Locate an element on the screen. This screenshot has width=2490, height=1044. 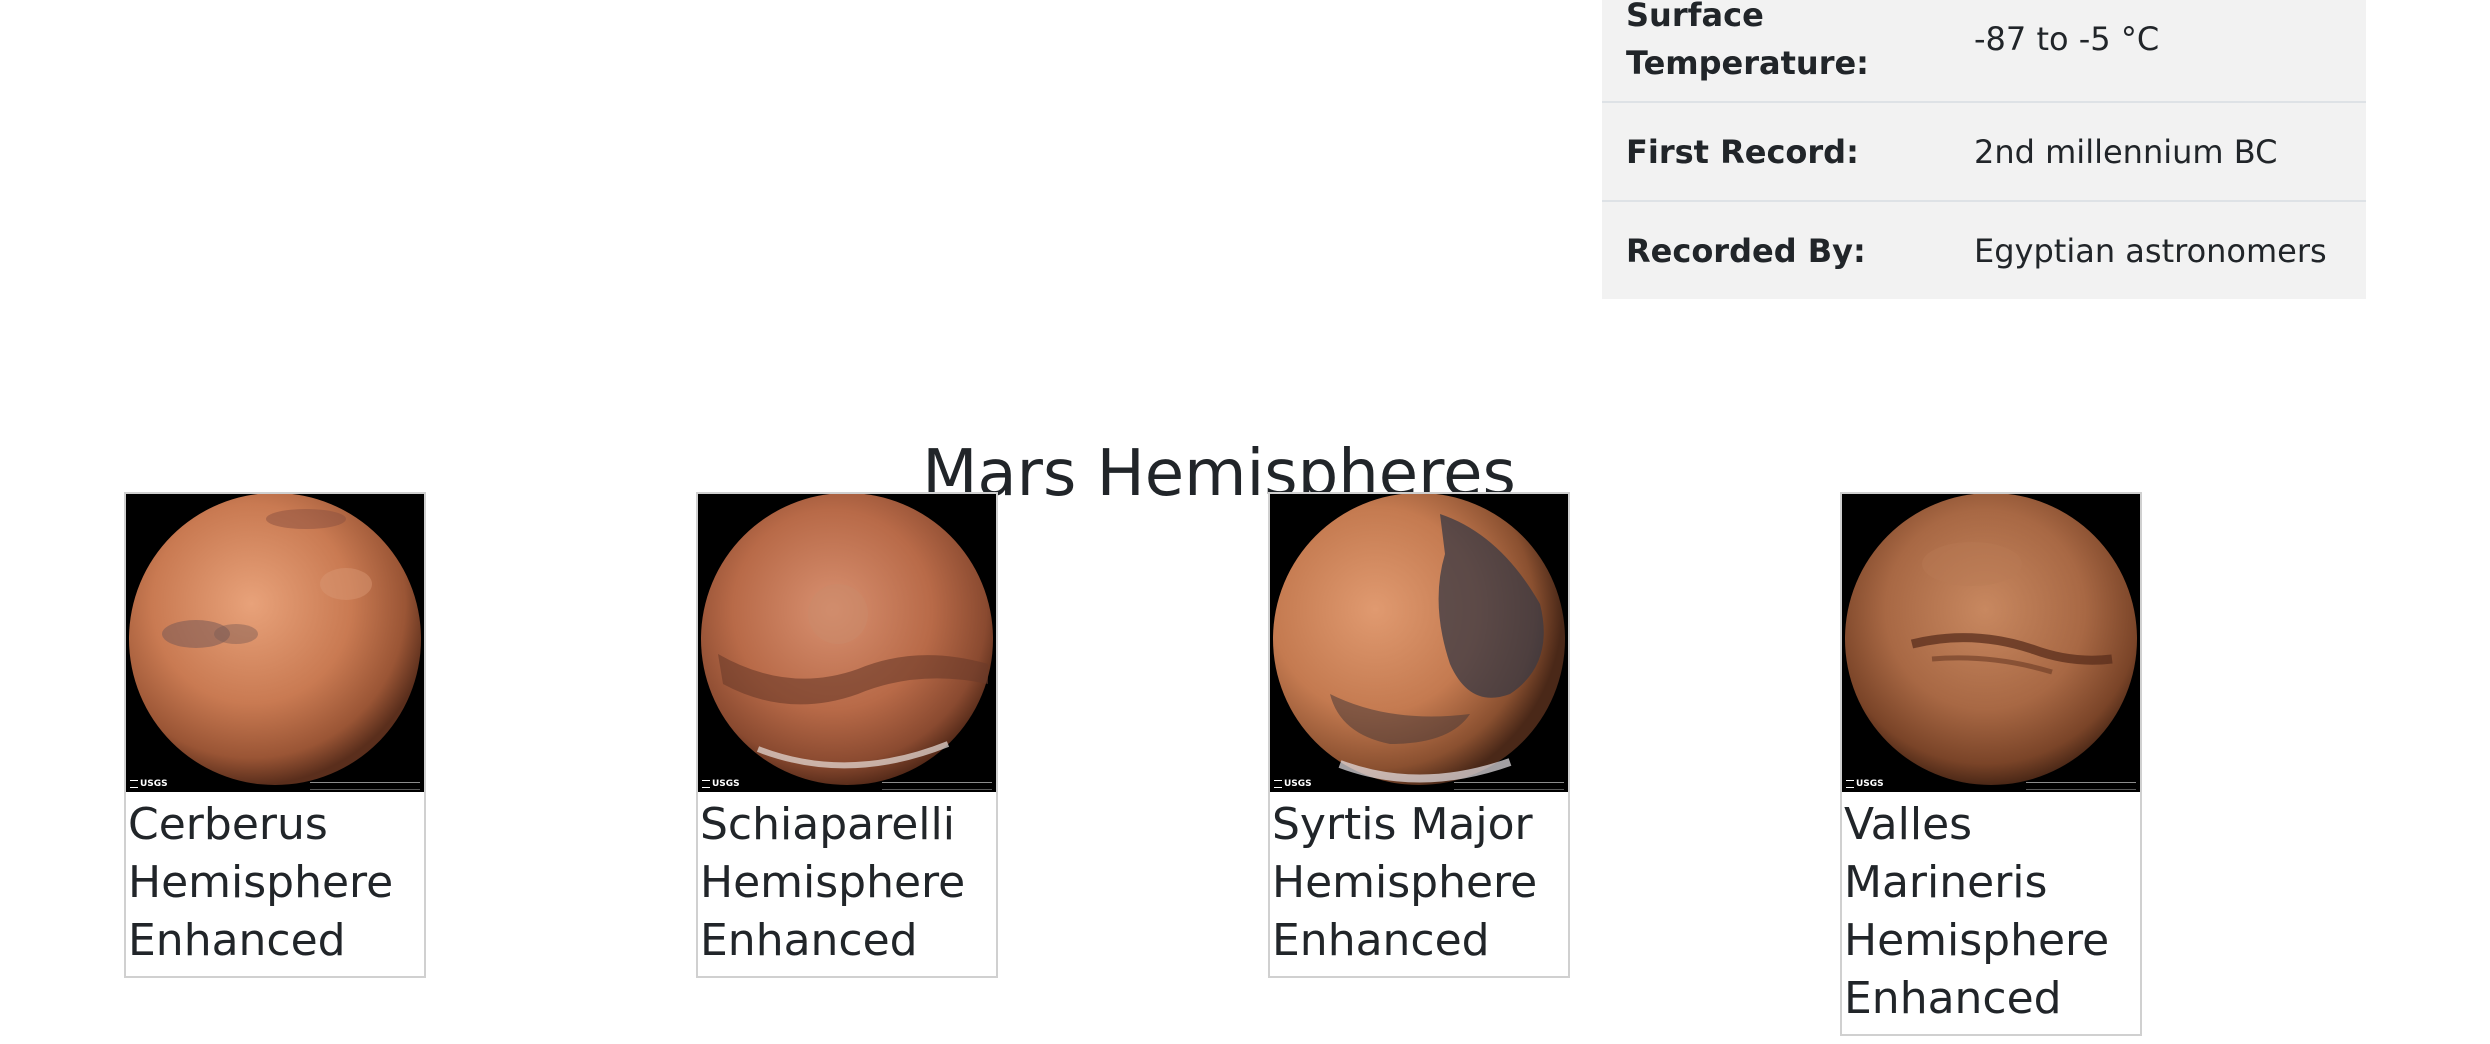
hemisphere-card-cerberus: USGS Cerberus Hemisphere Enhanced is located at coordinates (275, 735).